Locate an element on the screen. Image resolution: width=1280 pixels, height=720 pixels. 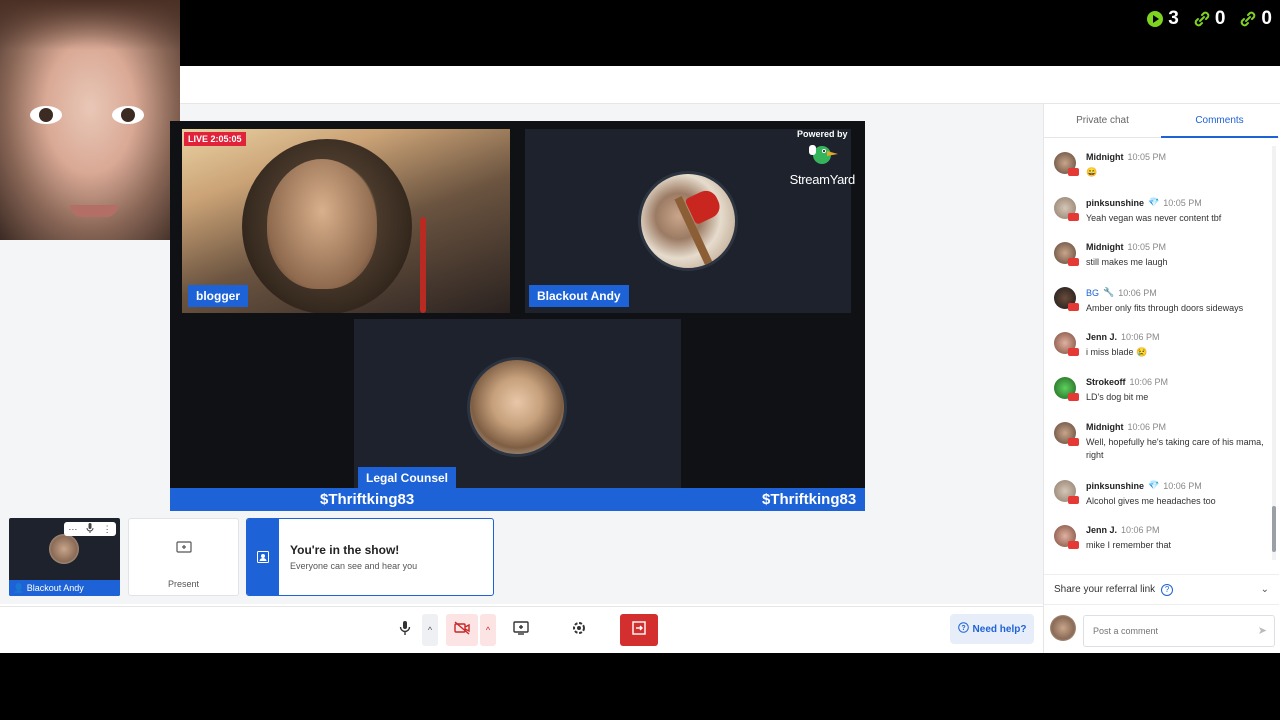
present-button: Present is located at coordinates (183, 557).